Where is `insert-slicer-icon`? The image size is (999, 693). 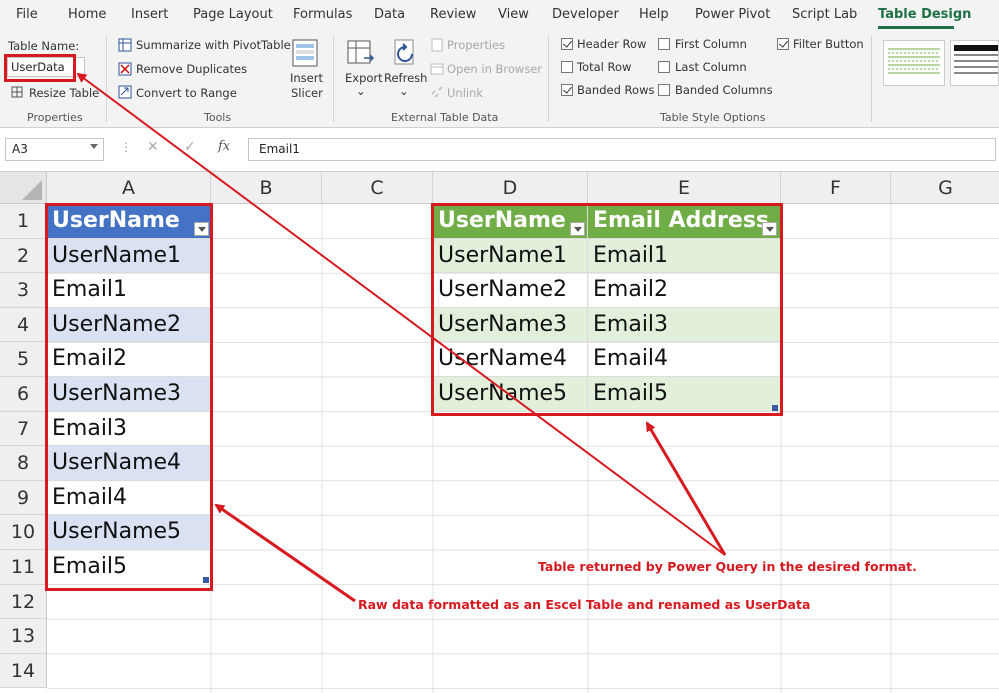
insert-slicer-icon is located at coordinates (305, 53).